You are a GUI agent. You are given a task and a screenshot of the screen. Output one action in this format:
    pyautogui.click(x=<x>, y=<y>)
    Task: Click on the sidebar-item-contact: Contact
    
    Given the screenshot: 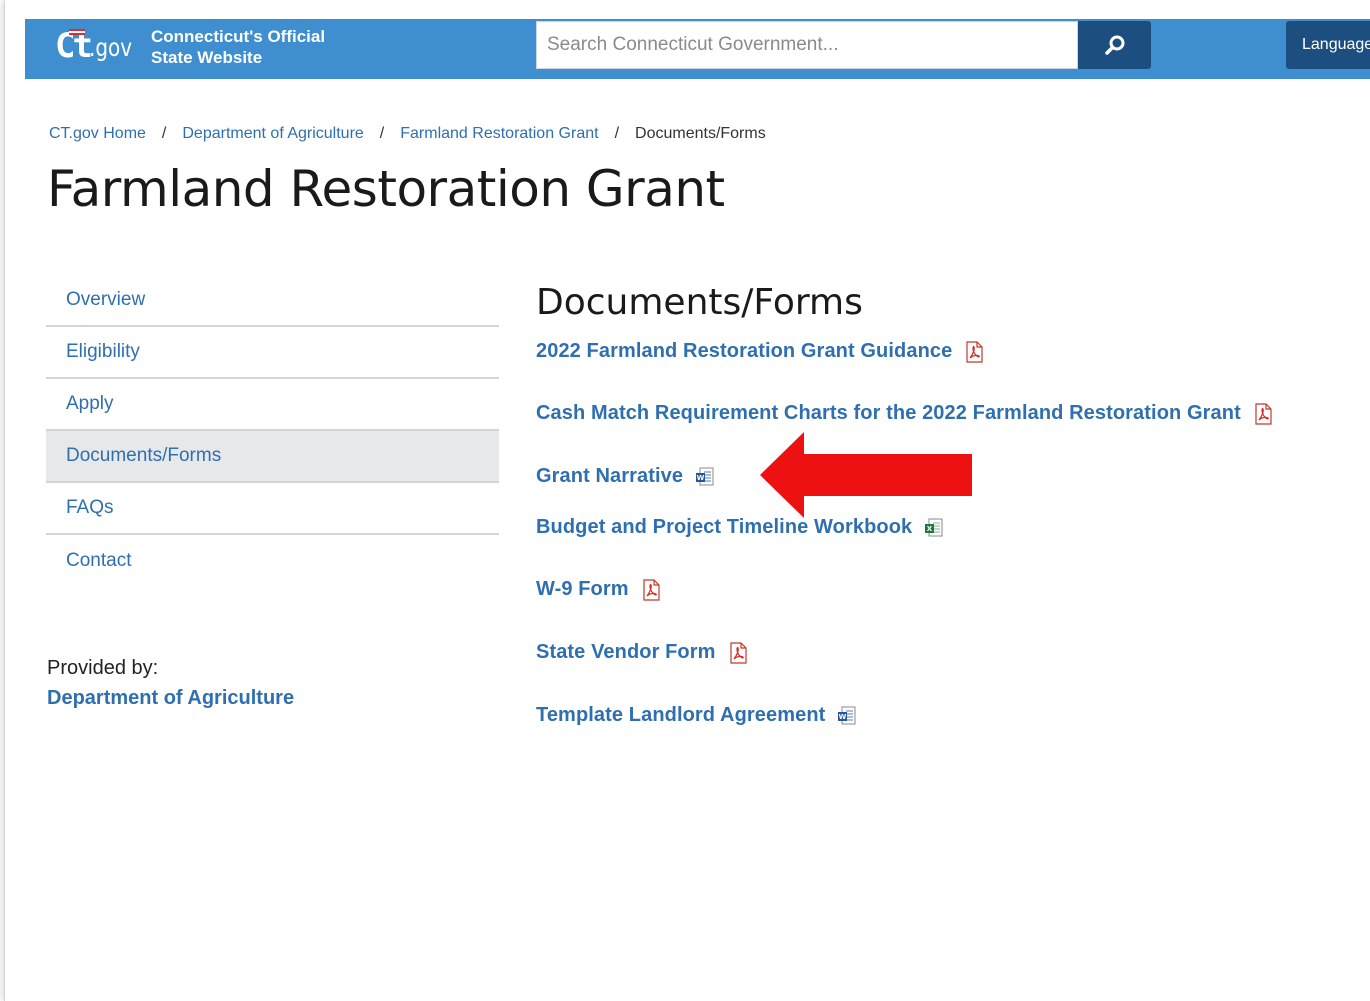 What is the action you would take?
    pyautogui.click(x=272, y=561)
    